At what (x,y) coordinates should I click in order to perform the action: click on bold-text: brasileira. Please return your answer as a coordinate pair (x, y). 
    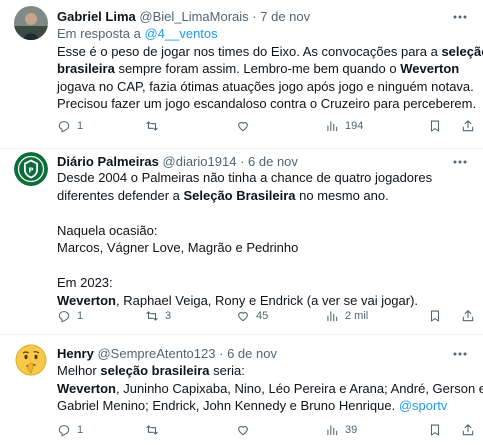
    Looking at the image, I should click on (86, 68).